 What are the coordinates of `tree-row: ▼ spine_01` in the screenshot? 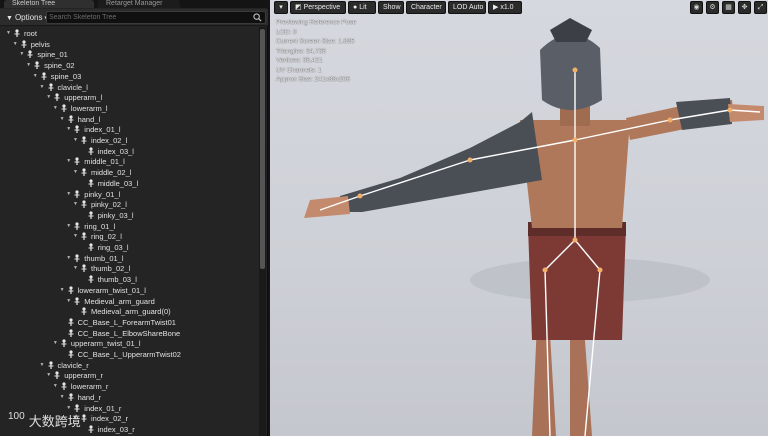 It's located at (129, 54).